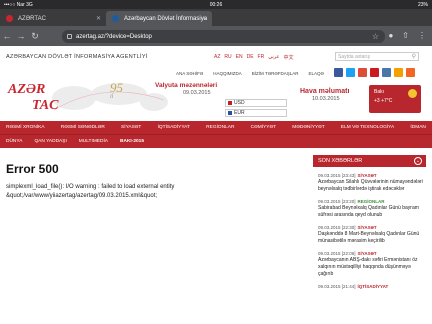 Image resolution: width=432 pixels, height=324 pixels. I want to click on currency-date: 09.03.2015, so click(197, 93).